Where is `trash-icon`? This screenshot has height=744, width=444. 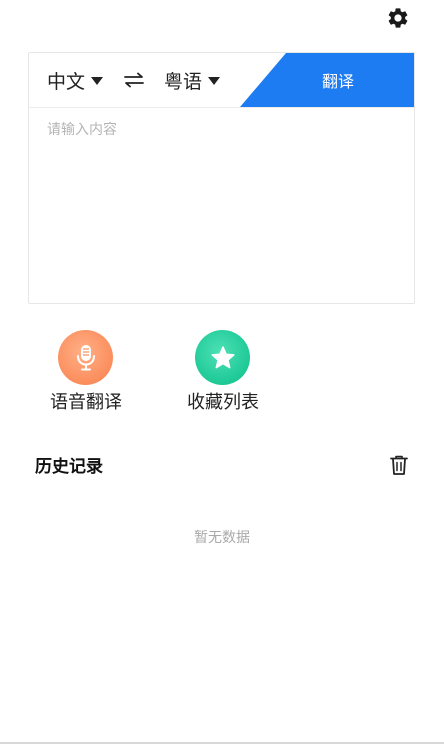
trash-icon is located at coordinates (399, 465).